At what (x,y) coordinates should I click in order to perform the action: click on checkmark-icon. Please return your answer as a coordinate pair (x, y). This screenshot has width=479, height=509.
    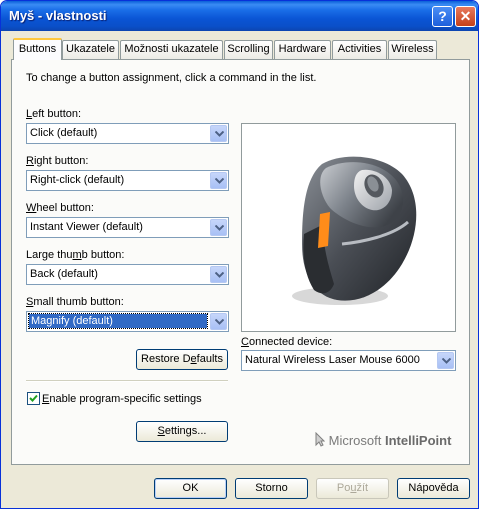
    Looking at the image, I should click on (33, 398).